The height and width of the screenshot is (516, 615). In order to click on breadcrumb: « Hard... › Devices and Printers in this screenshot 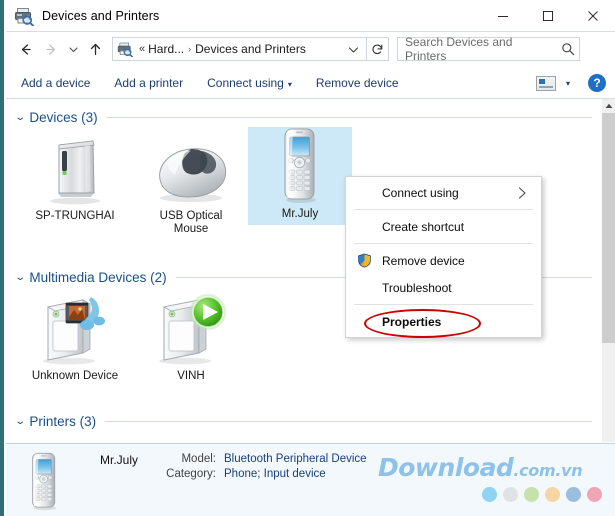, I will do `click(239, 49)`.